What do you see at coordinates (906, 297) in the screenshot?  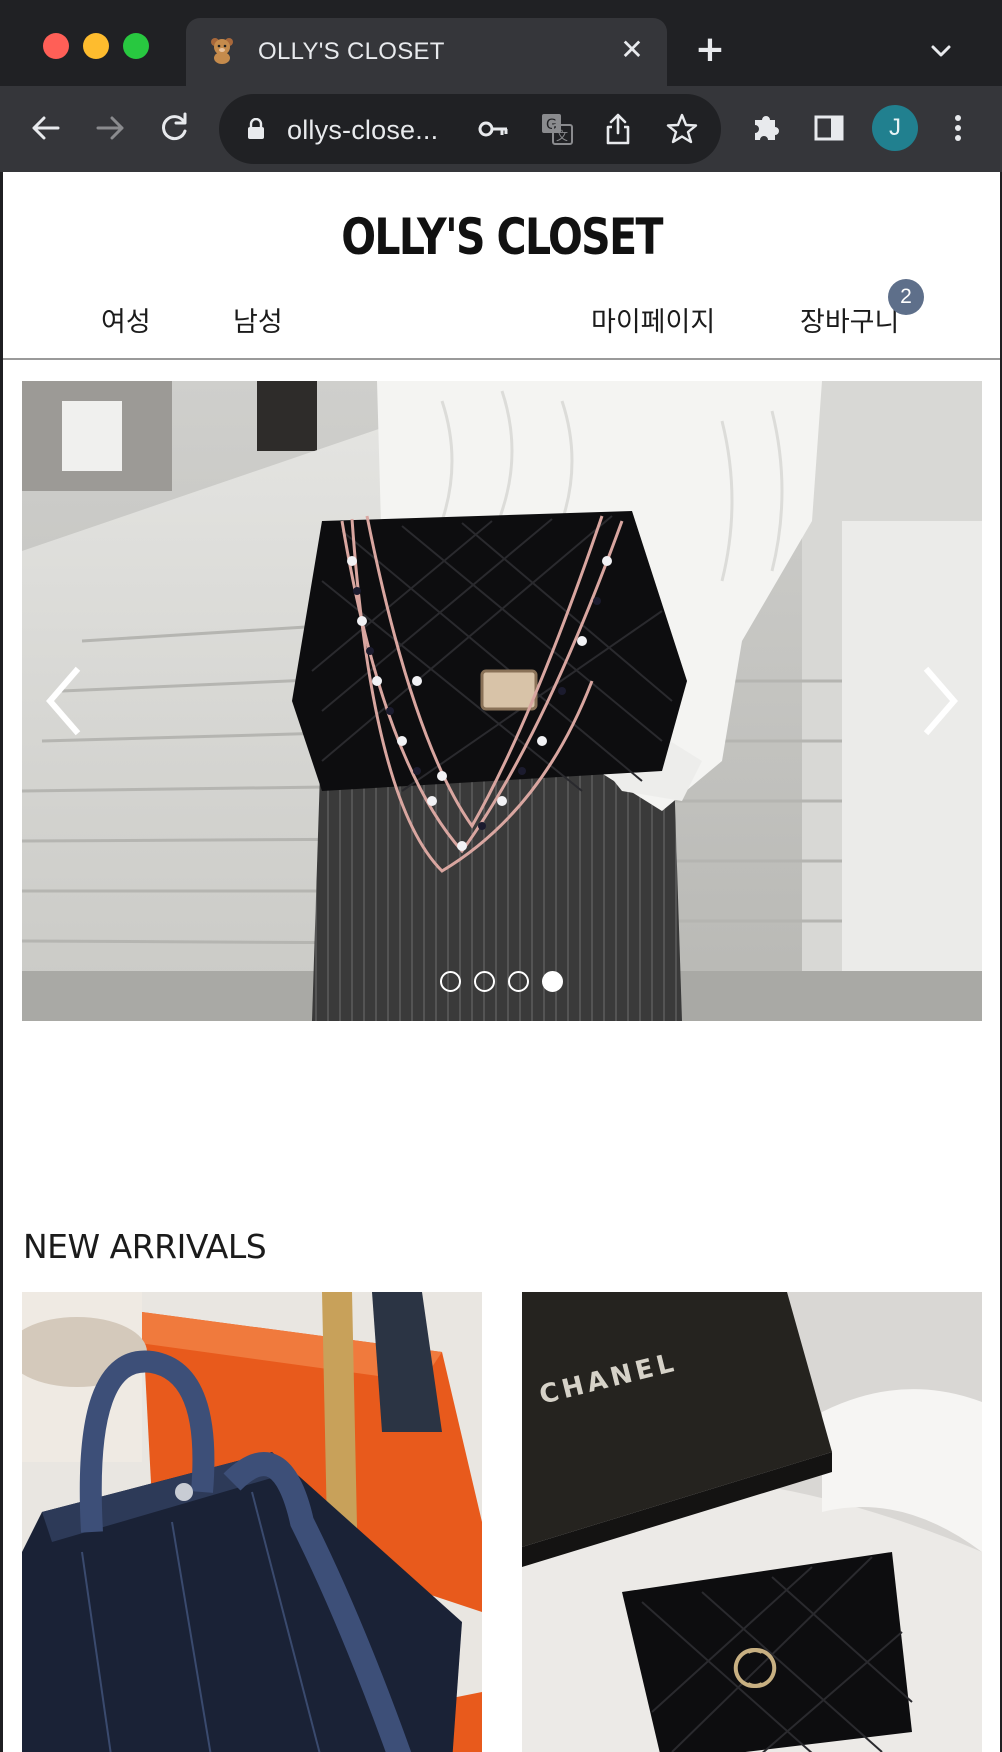 I see `cart-count-badge: 2` at bounding box center [906, 297].